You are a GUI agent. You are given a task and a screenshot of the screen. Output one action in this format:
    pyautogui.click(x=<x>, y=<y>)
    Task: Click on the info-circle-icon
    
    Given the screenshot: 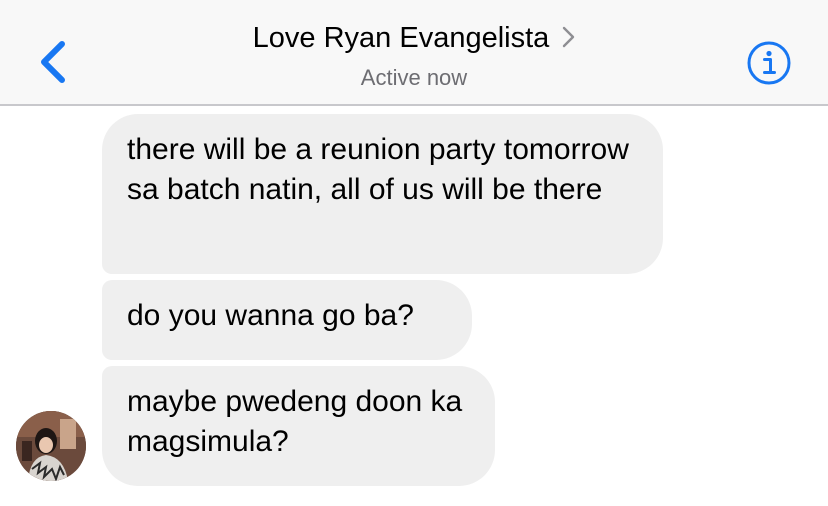 What is the action you would take?
    pyautogui.click(x=769, y=63)
    